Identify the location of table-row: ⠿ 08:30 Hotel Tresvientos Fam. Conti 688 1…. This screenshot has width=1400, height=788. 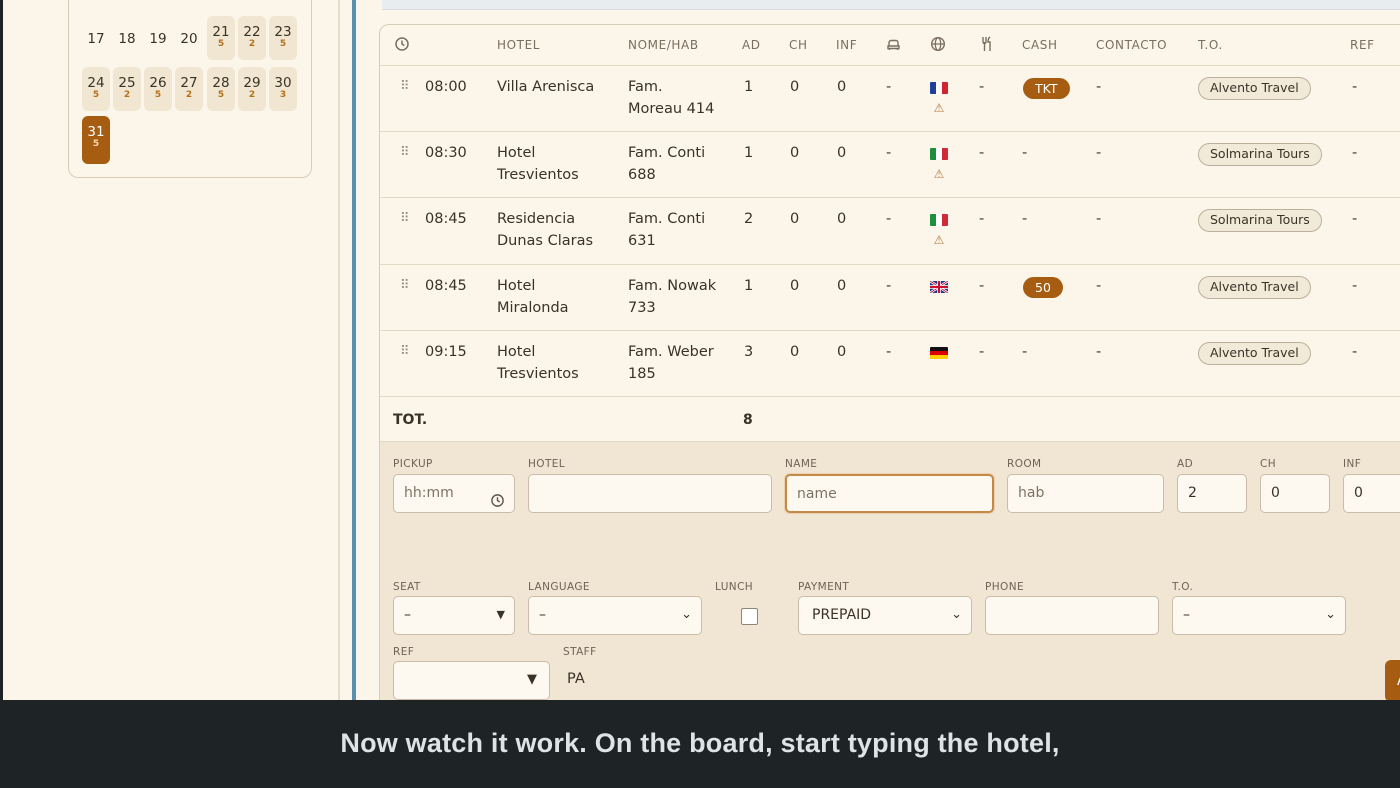
(890, 165).